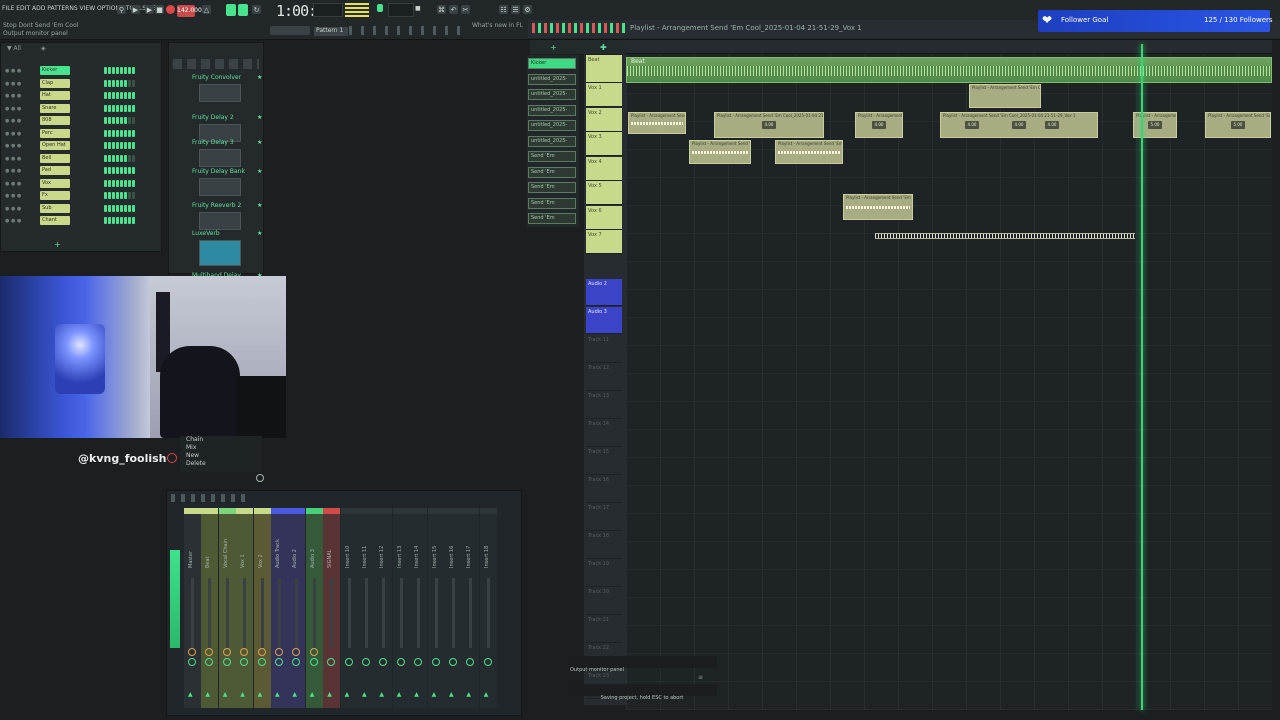  Describe the element at coordinates (604, 461) in the screenshot. I see `track-header: Track 15` at that location.